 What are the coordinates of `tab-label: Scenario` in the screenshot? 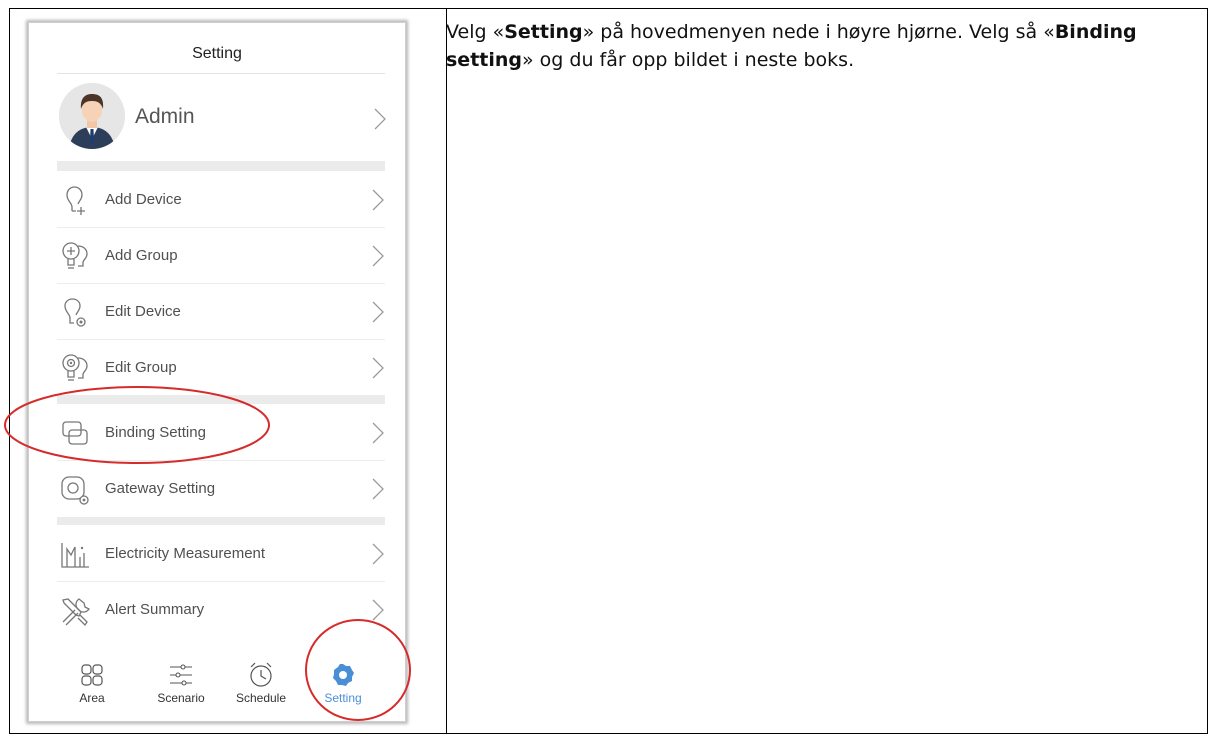 It's located at (181, 698).